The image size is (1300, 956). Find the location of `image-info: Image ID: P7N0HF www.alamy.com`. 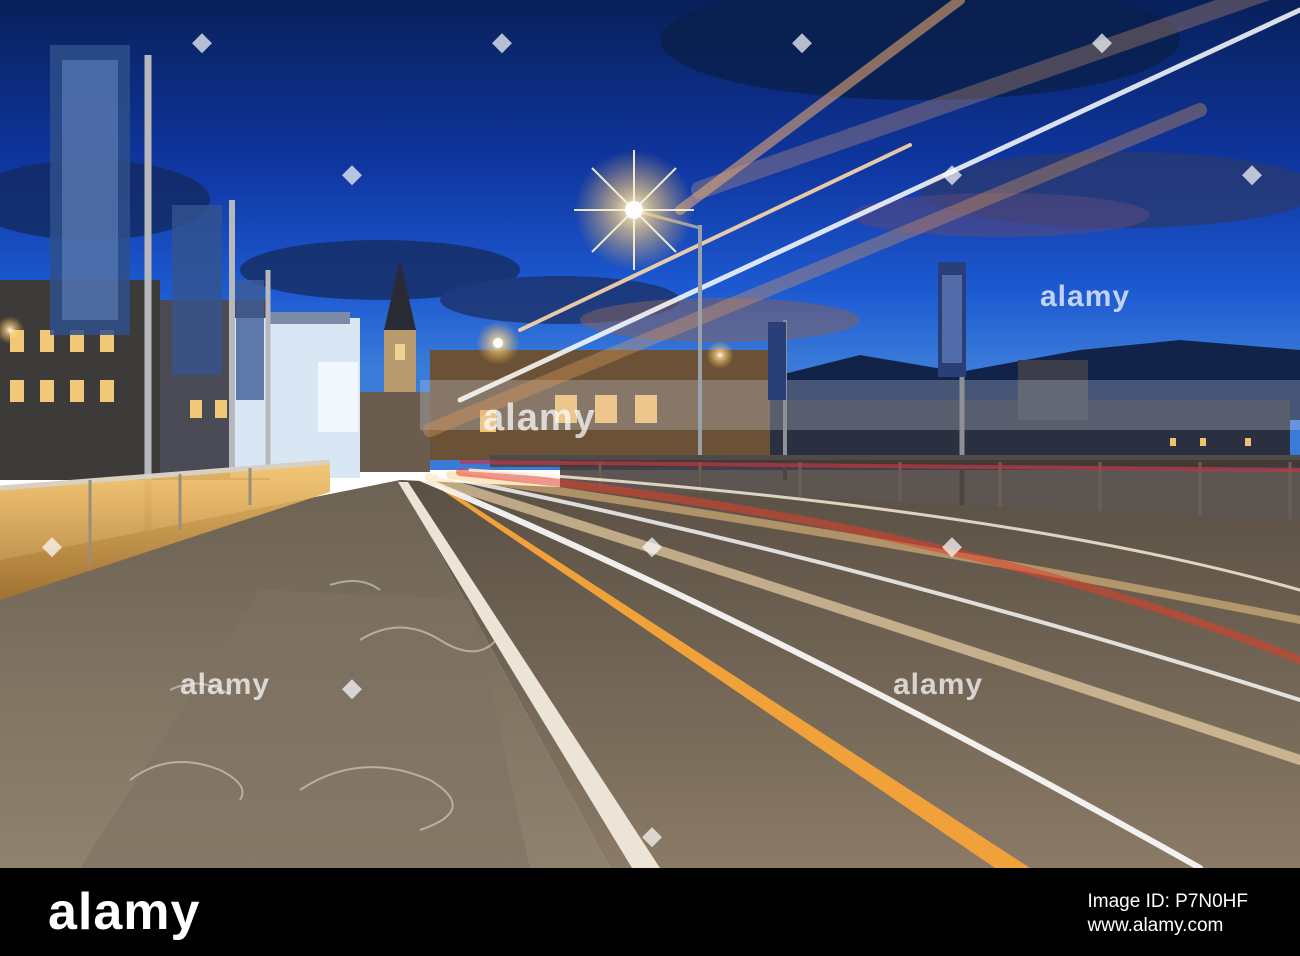

image-info: Image ID: P7N0HF www.alamy.com is located at coordinates (1168, 914).